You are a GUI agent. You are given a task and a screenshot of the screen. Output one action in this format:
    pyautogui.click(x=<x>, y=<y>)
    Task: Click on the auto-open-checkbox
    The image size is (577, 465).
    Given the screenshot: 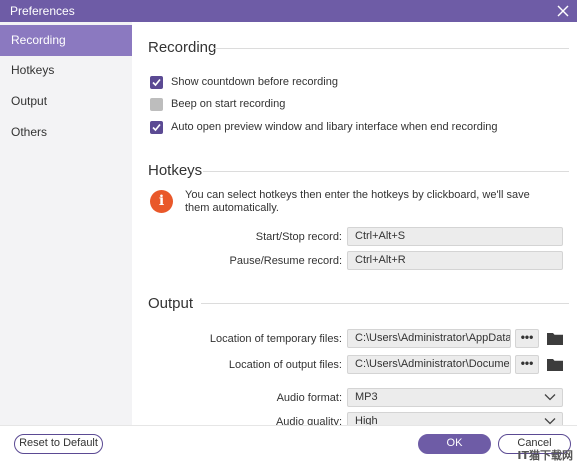 What is the action you would take?
    pyautogui.click(x=156, y=127)
    